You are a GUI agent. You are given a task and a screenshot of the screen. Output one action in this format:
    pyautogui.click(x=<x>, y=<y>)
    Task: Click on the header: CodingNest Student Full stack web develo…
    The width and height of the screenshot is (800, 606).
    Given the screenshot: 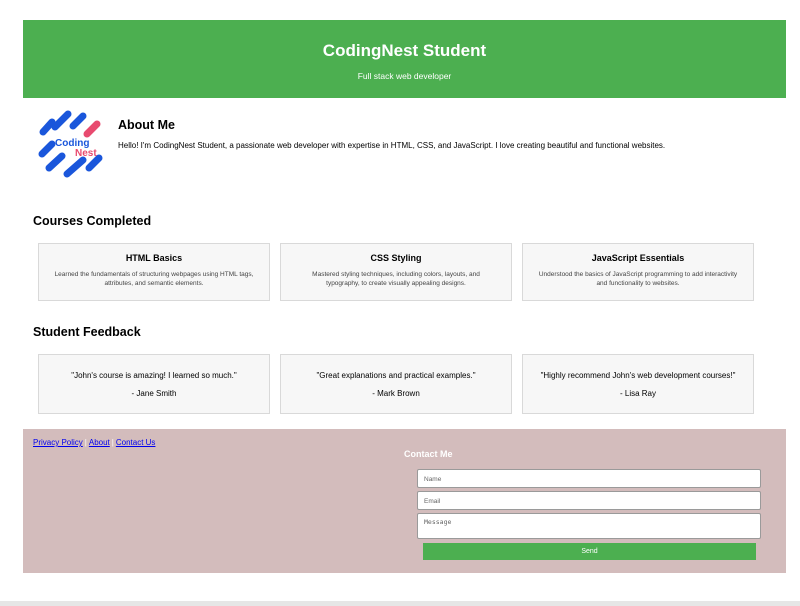 What is the action you would take?
    pyautogui.click(x=404, y=59)
    